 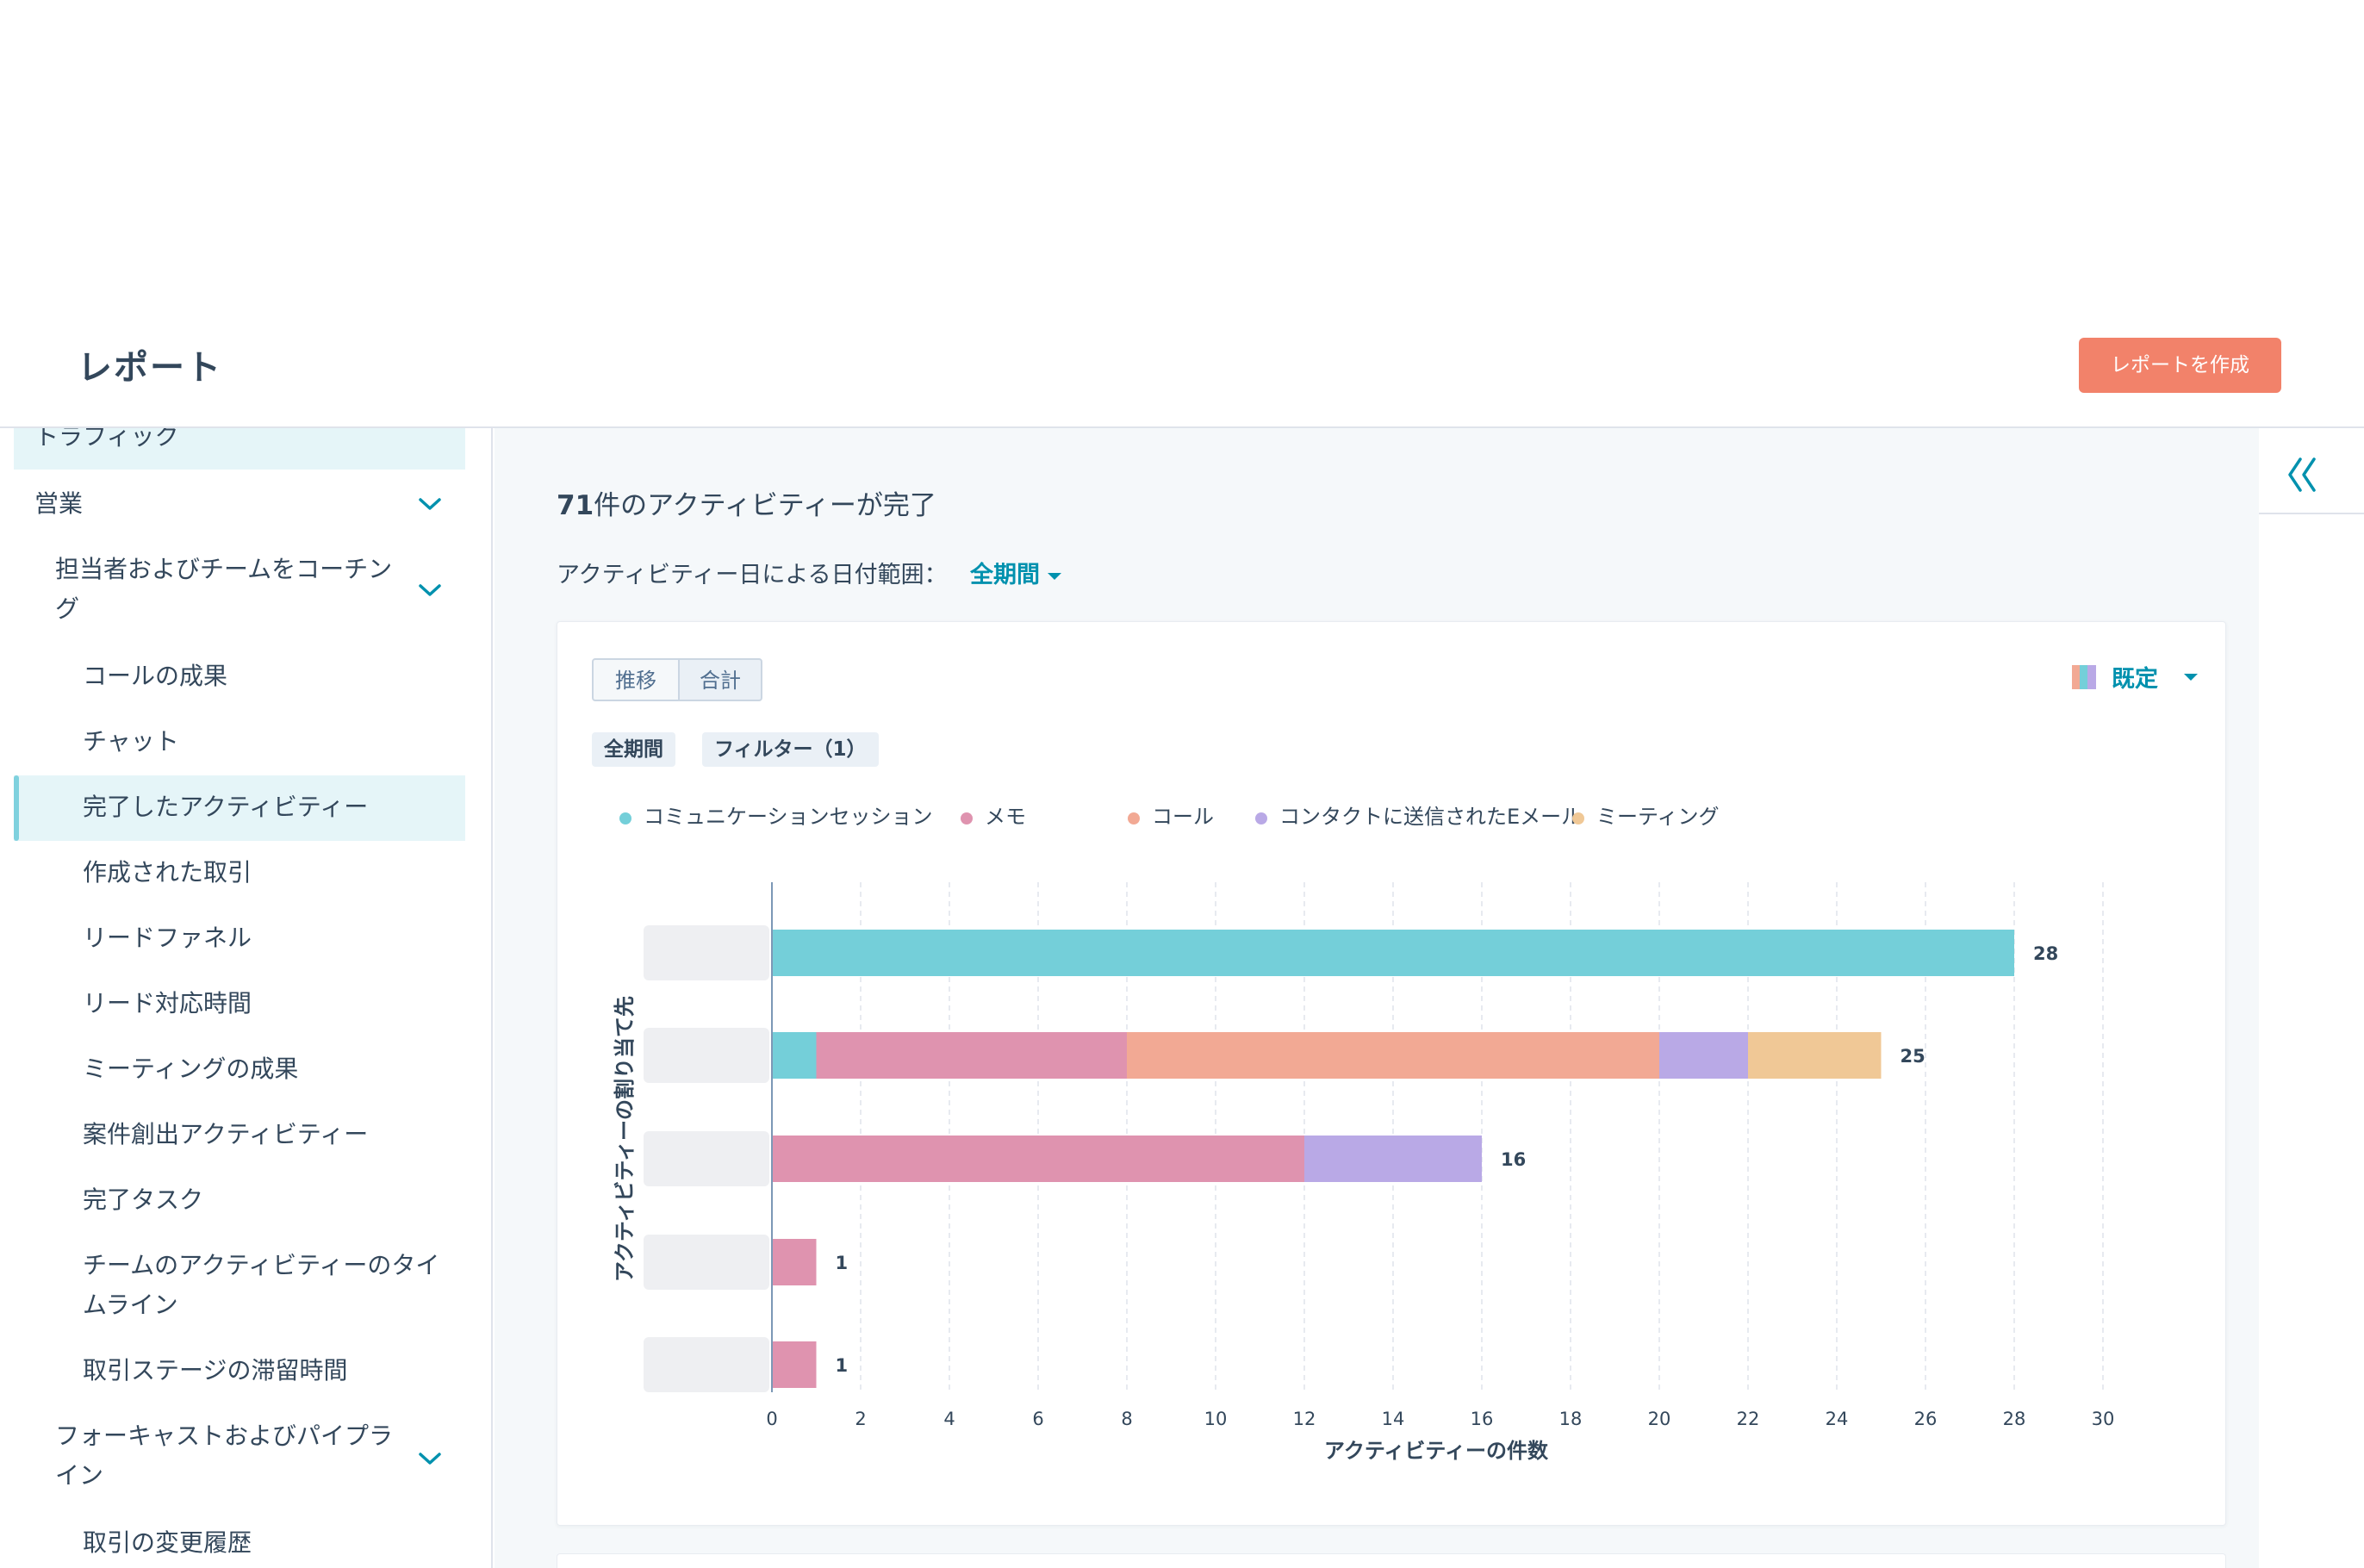 What do you see at coordinates (79, 1476) in the screenshot?
I see `sidebar-item-forecast-line2: イン` at bounding box center [79, 1476].